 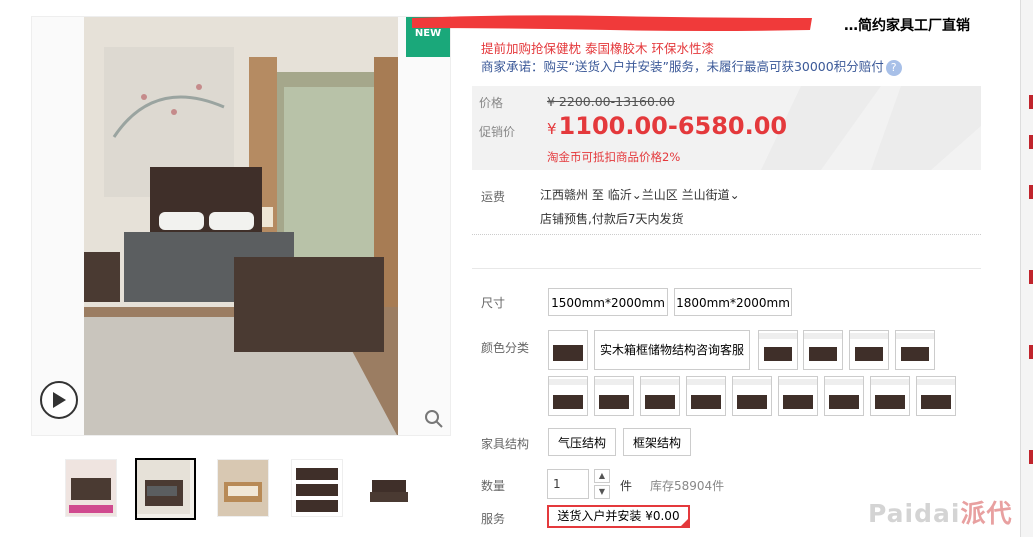 I want to click on service-label: 服务, so click(x=493, y=519).